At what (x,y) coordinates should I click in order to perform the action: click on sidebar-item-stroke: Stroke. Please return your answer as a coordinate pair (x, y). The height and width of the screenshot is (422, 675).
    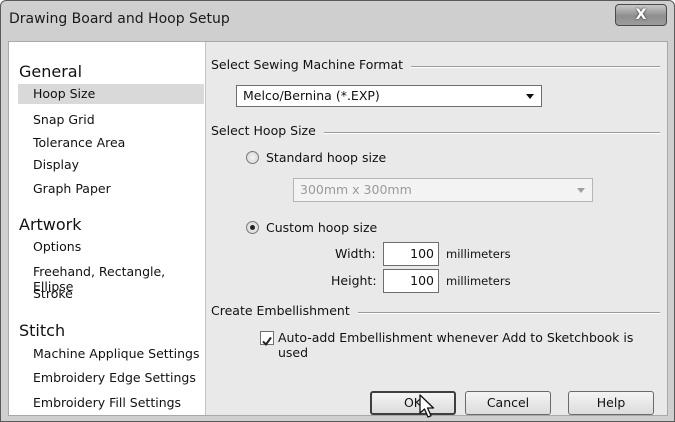
    Looking at the image, I should click on (53, 293).